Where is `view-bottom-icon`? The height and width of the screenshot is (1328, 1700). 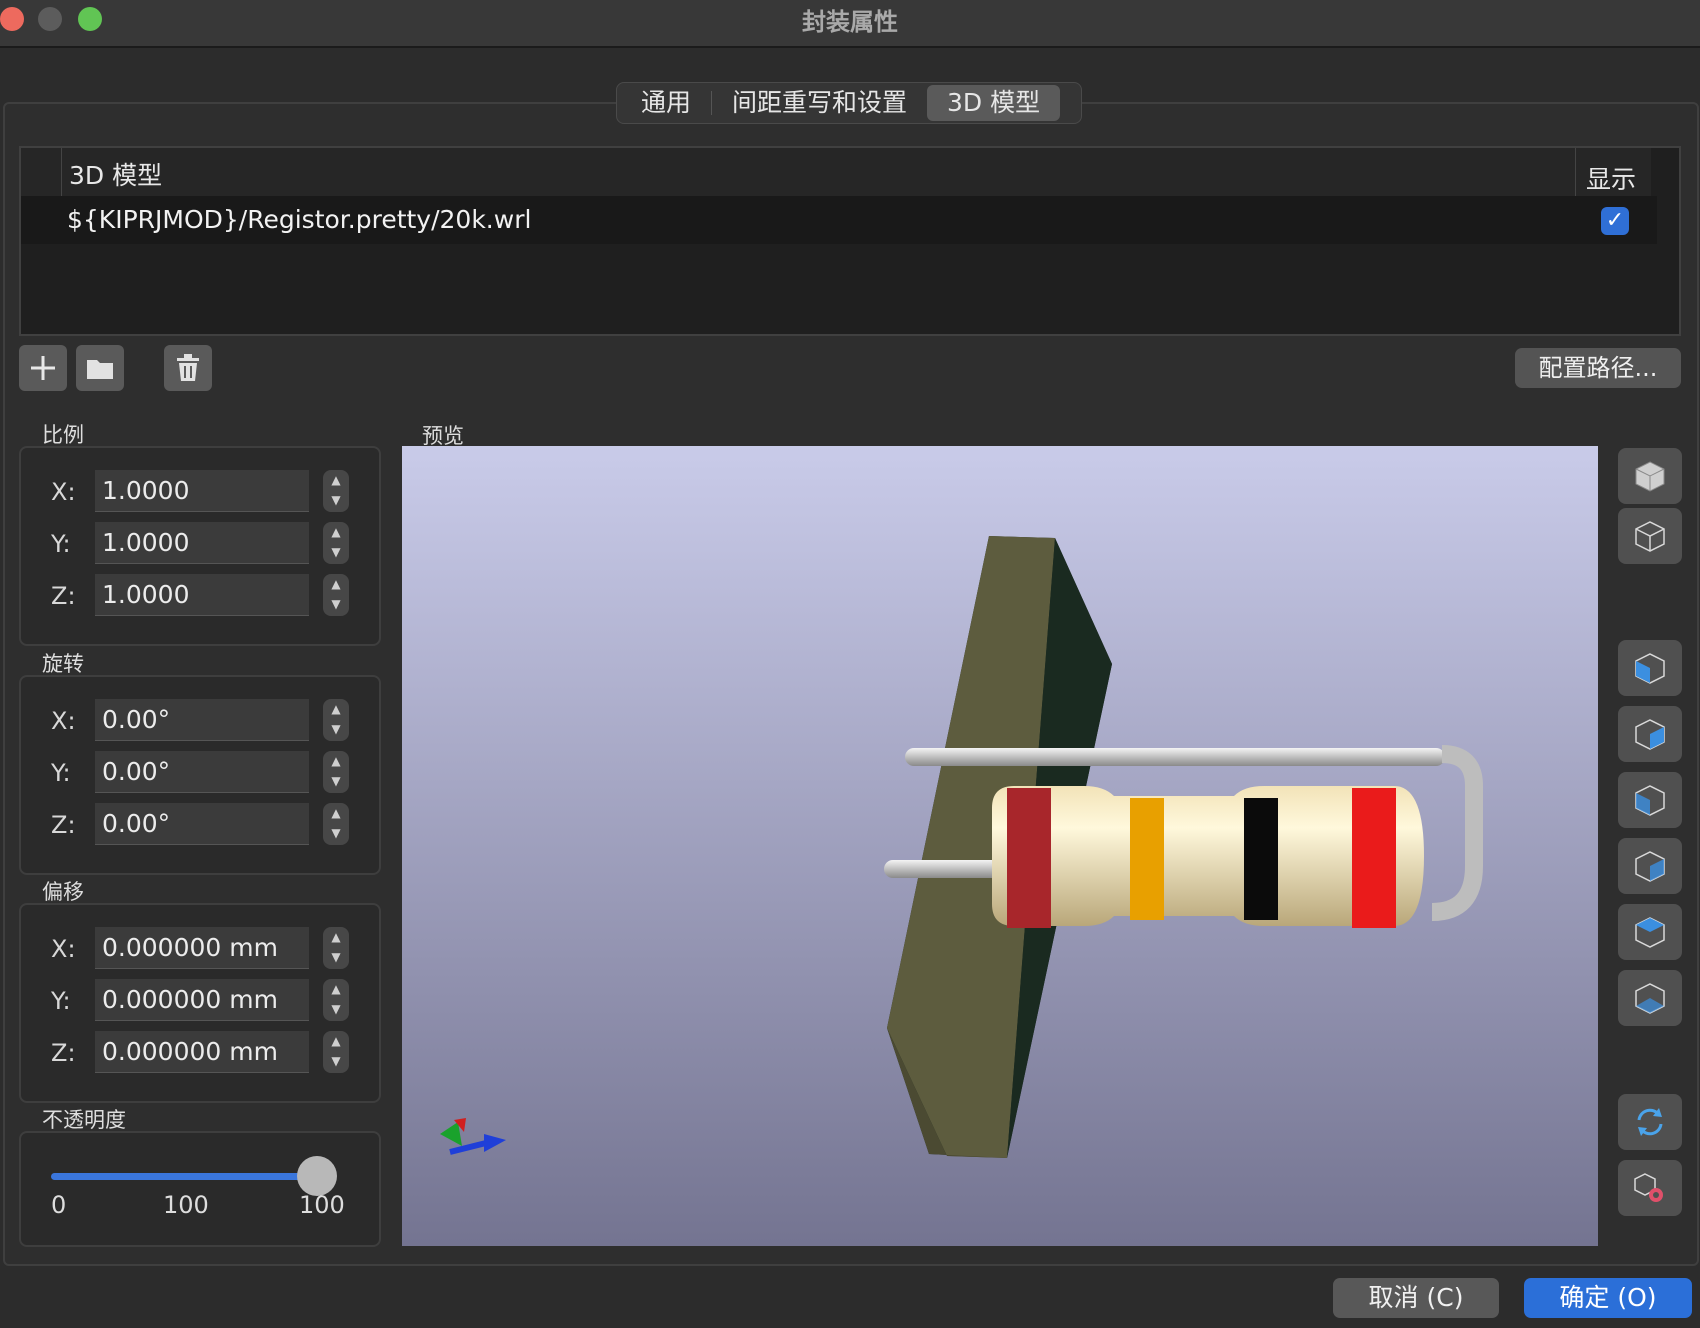 view-bottom-icon is located at coordinates (1650, 998).